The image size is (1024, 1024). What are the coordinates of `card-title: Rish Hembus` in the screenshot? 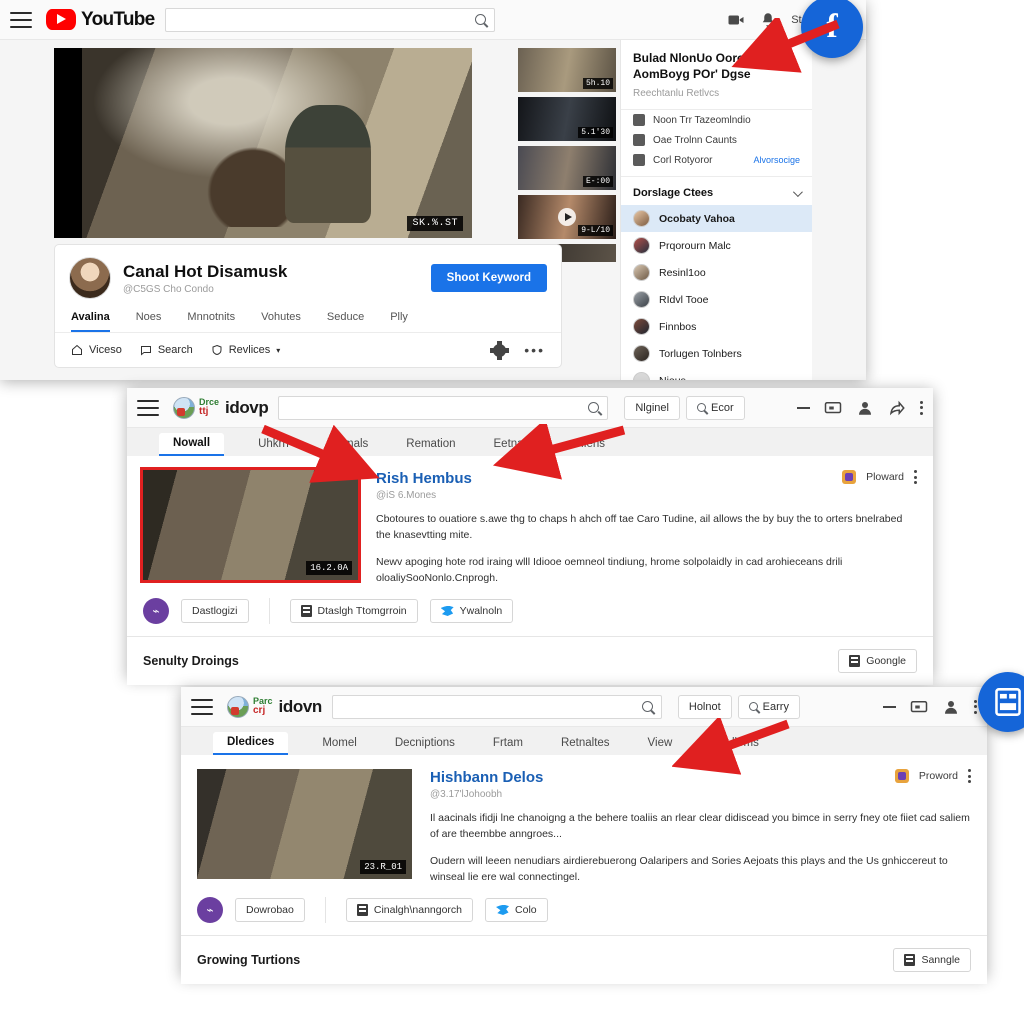 It's located at (424, 478).